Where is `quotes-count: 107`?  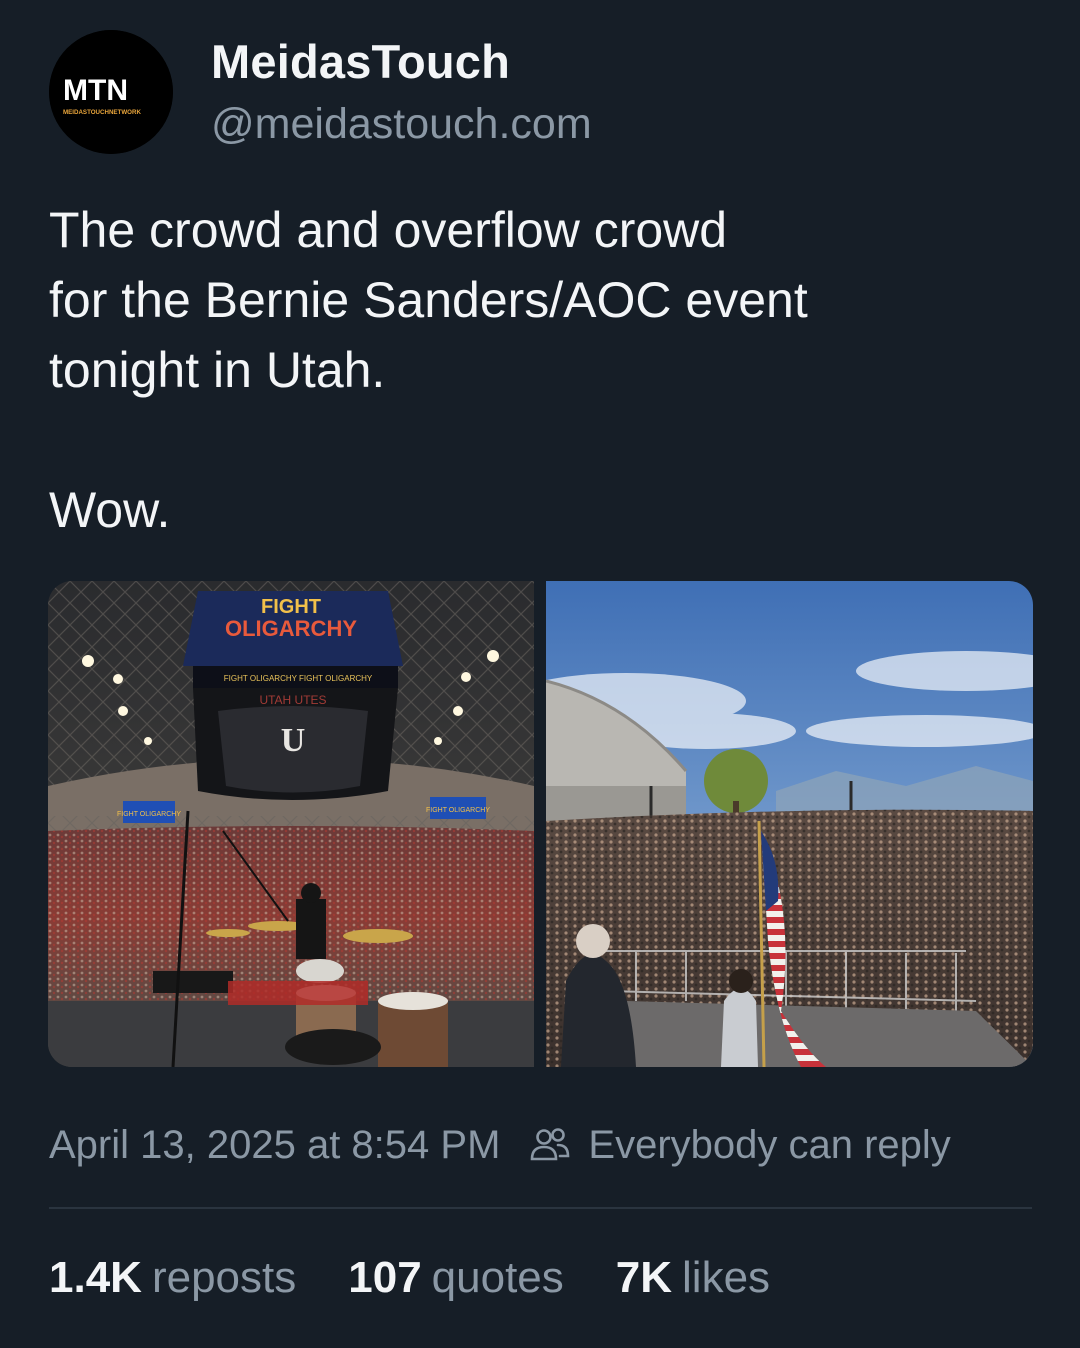 quotes-count: 107 is located at coordinates (385, 1277).